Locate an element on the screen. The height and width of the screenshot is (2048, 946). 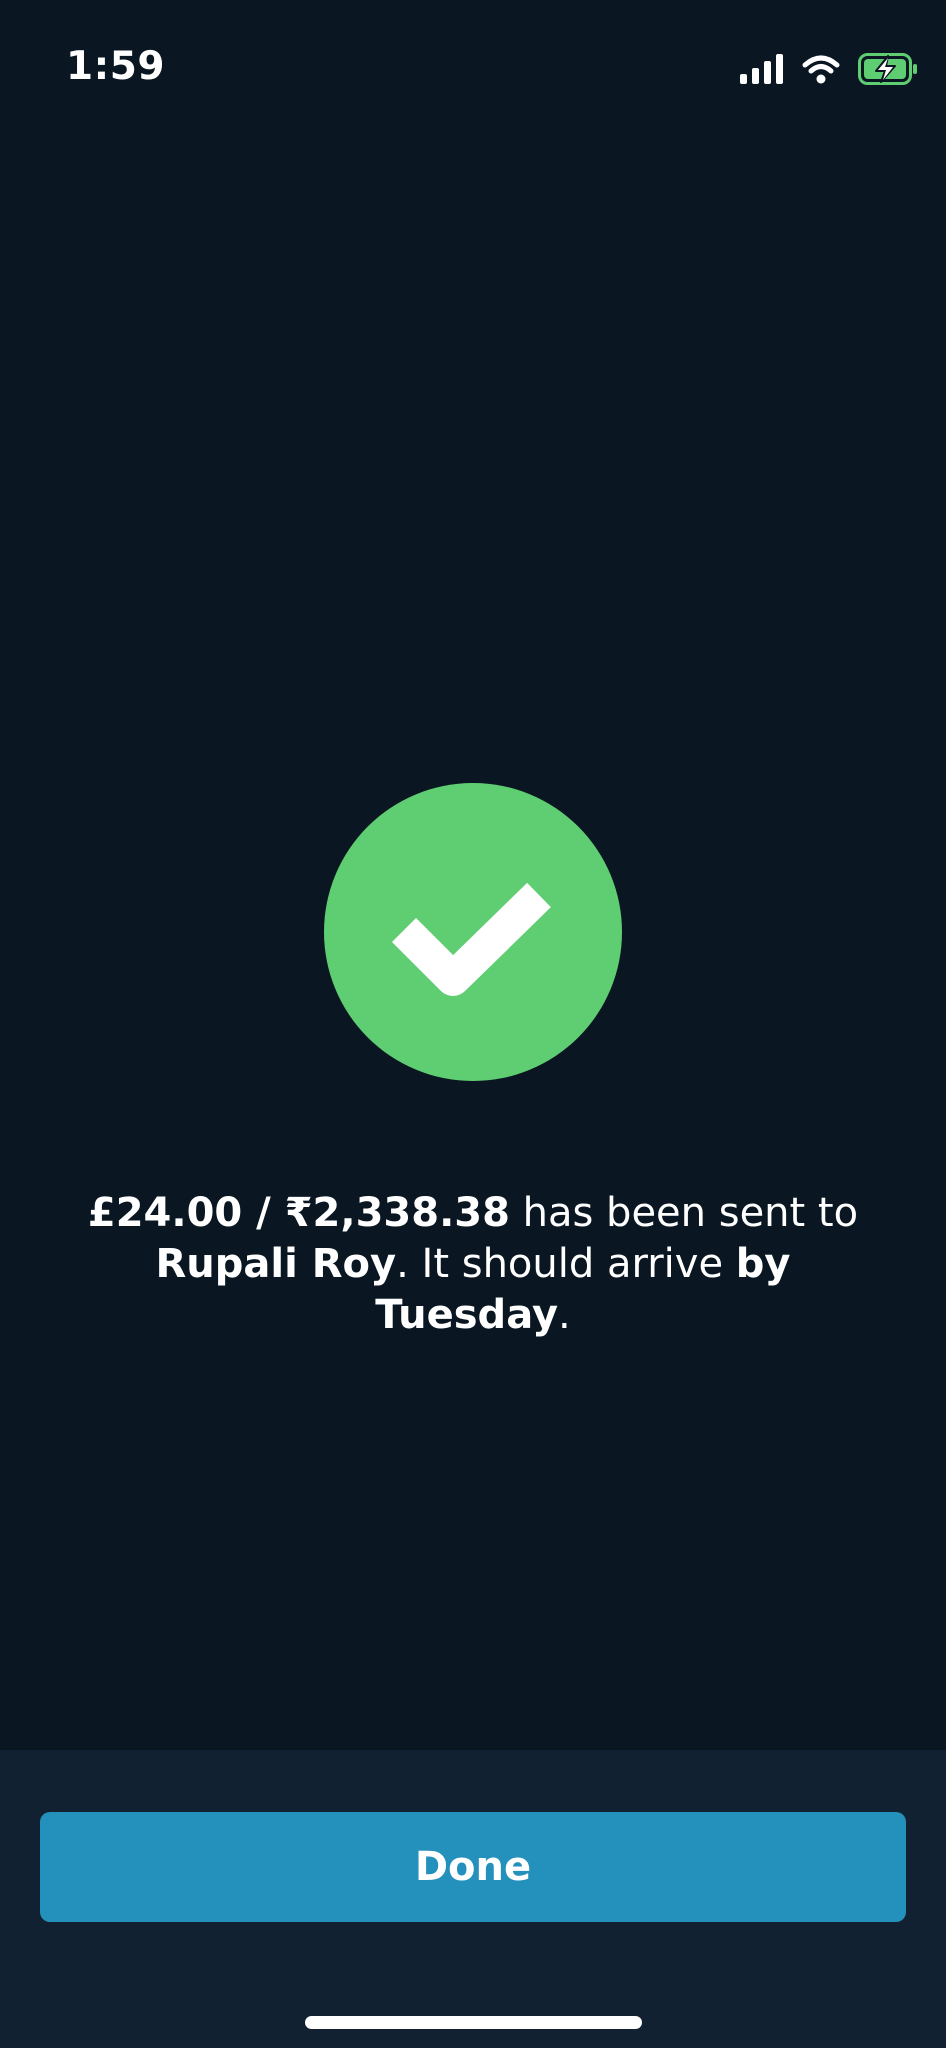
arrive-text: . It should arrive is located at coordinates (566, 1264).